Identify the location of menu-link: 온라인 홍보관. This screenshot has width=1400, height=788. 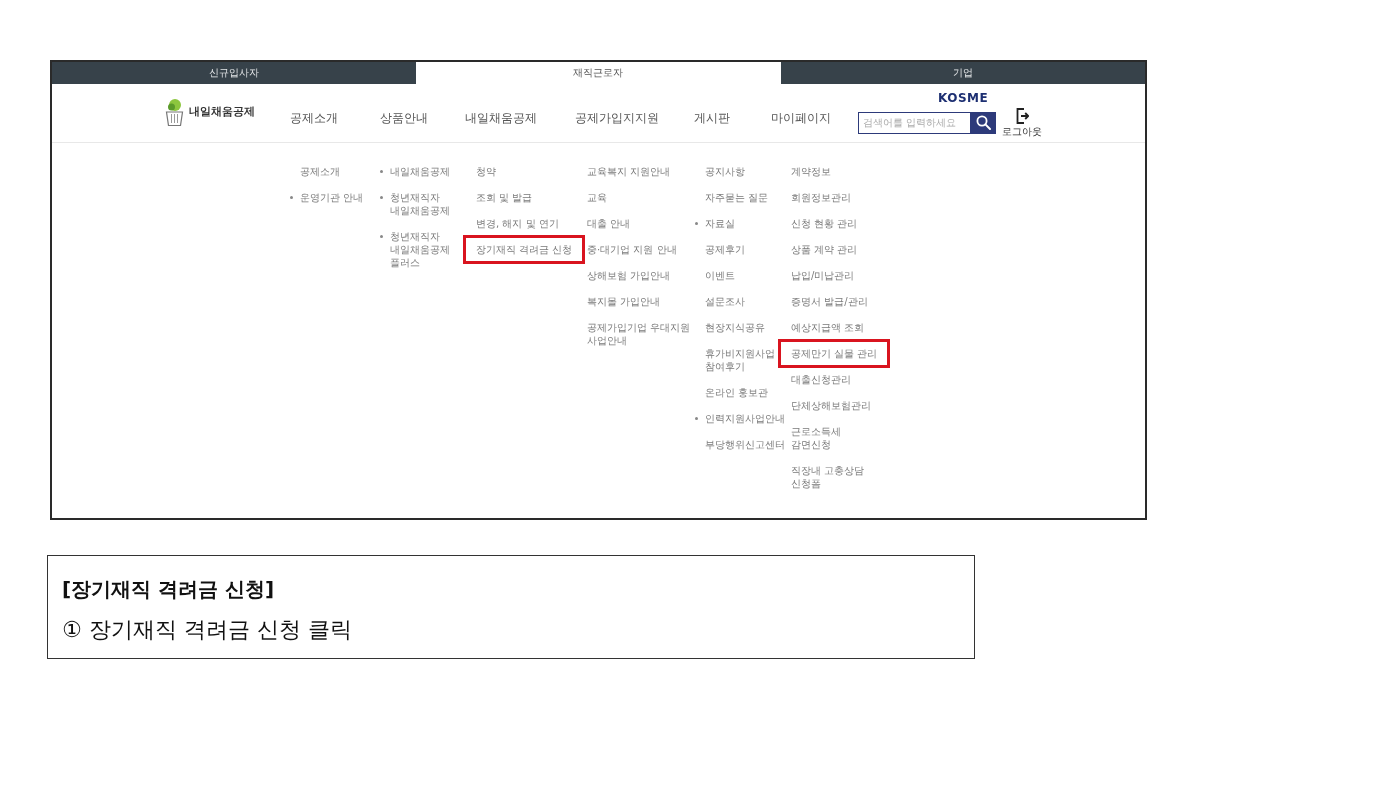
(737, 392).